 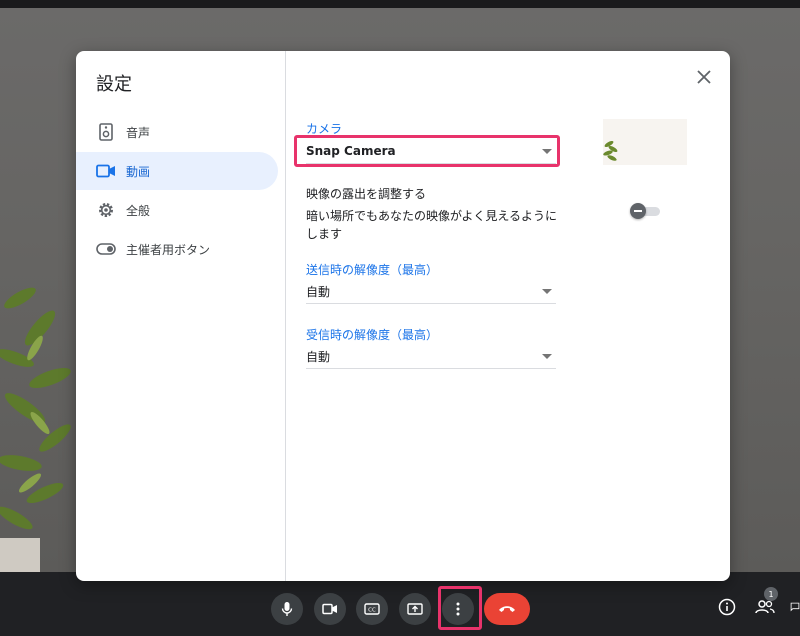 I want to click on present-screen-icon, so click(x=415, y=609).